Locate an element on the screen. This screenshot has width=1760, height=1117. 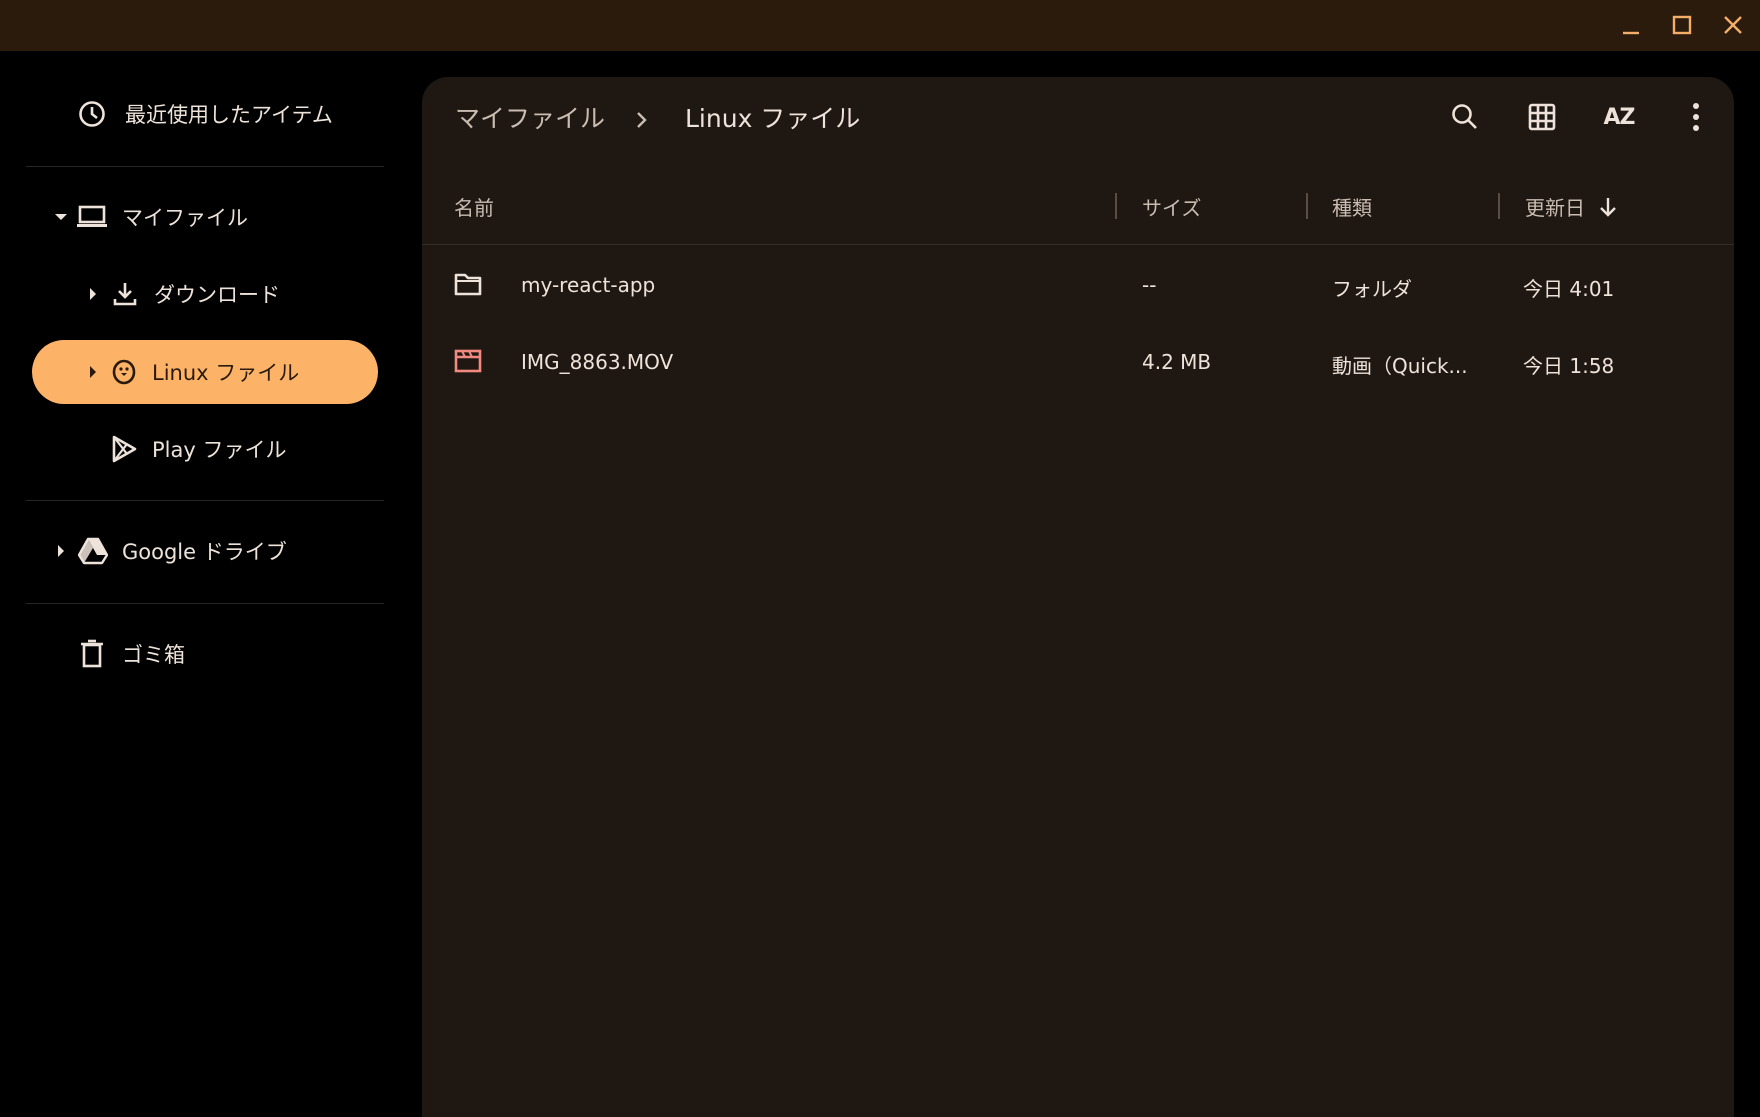
file-name: IMG_8863.MOV is located at coordinates (597, 362).